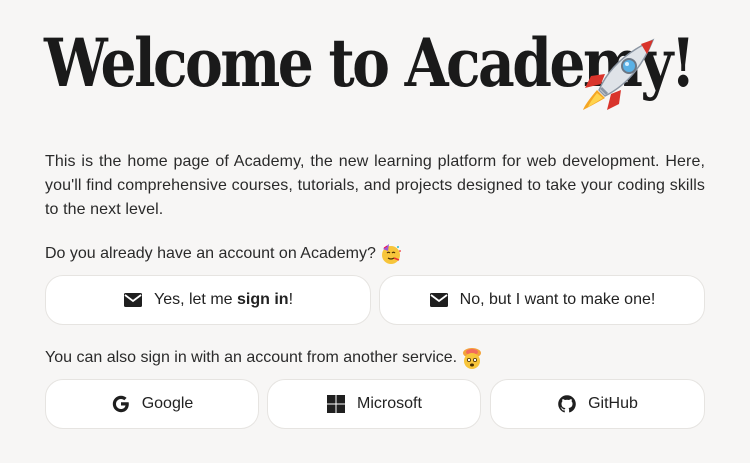 The height and width of the screenshot is (463, 750). I want to click on github-label: GitHub, so click(613, 403).